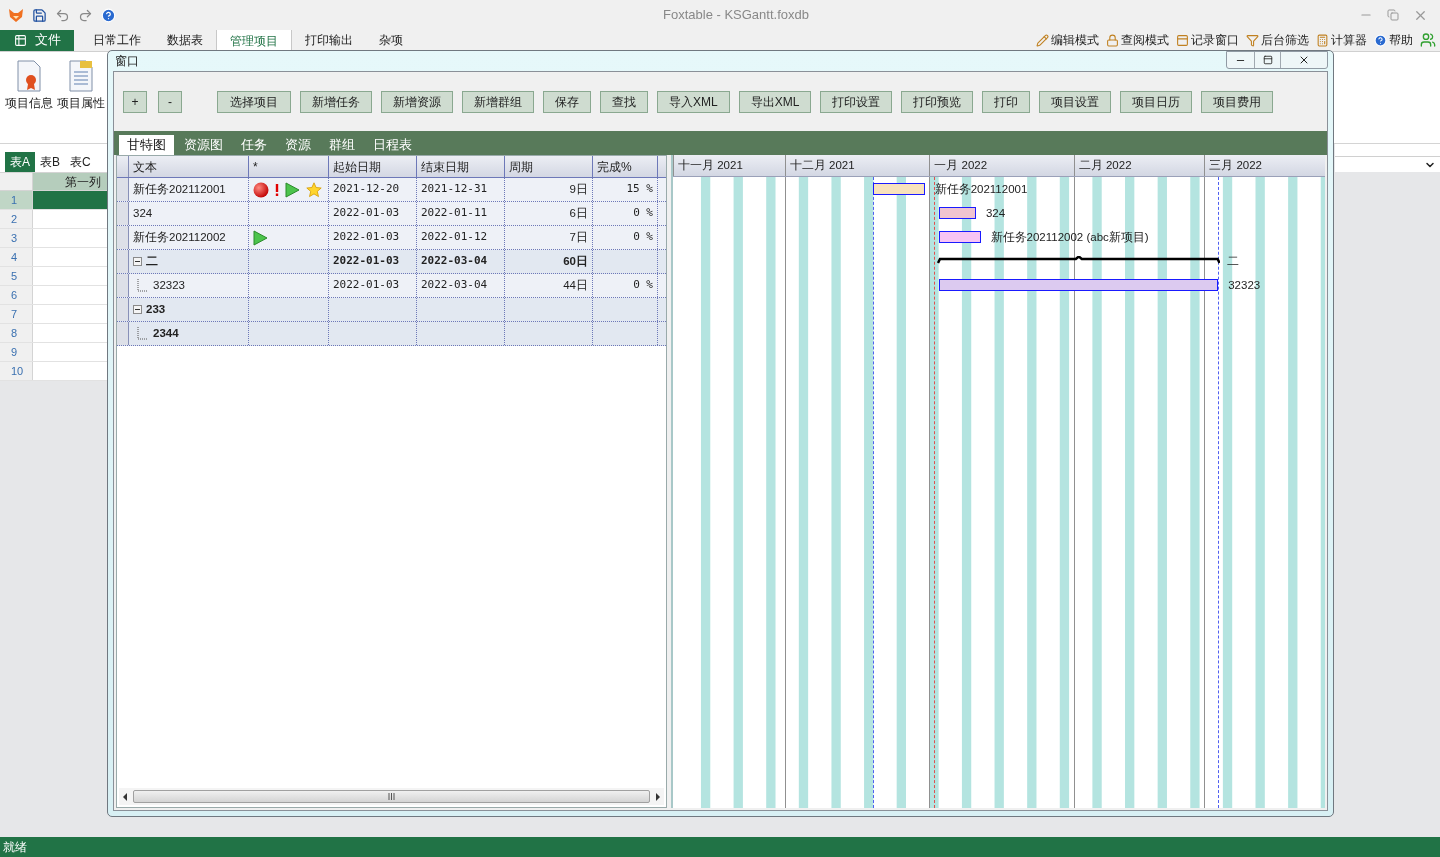 The image size is (1440, 857). Describe the element at coordinates (1139, 165) in the screenshot. I see `month-header: 二月 2022` at that location.